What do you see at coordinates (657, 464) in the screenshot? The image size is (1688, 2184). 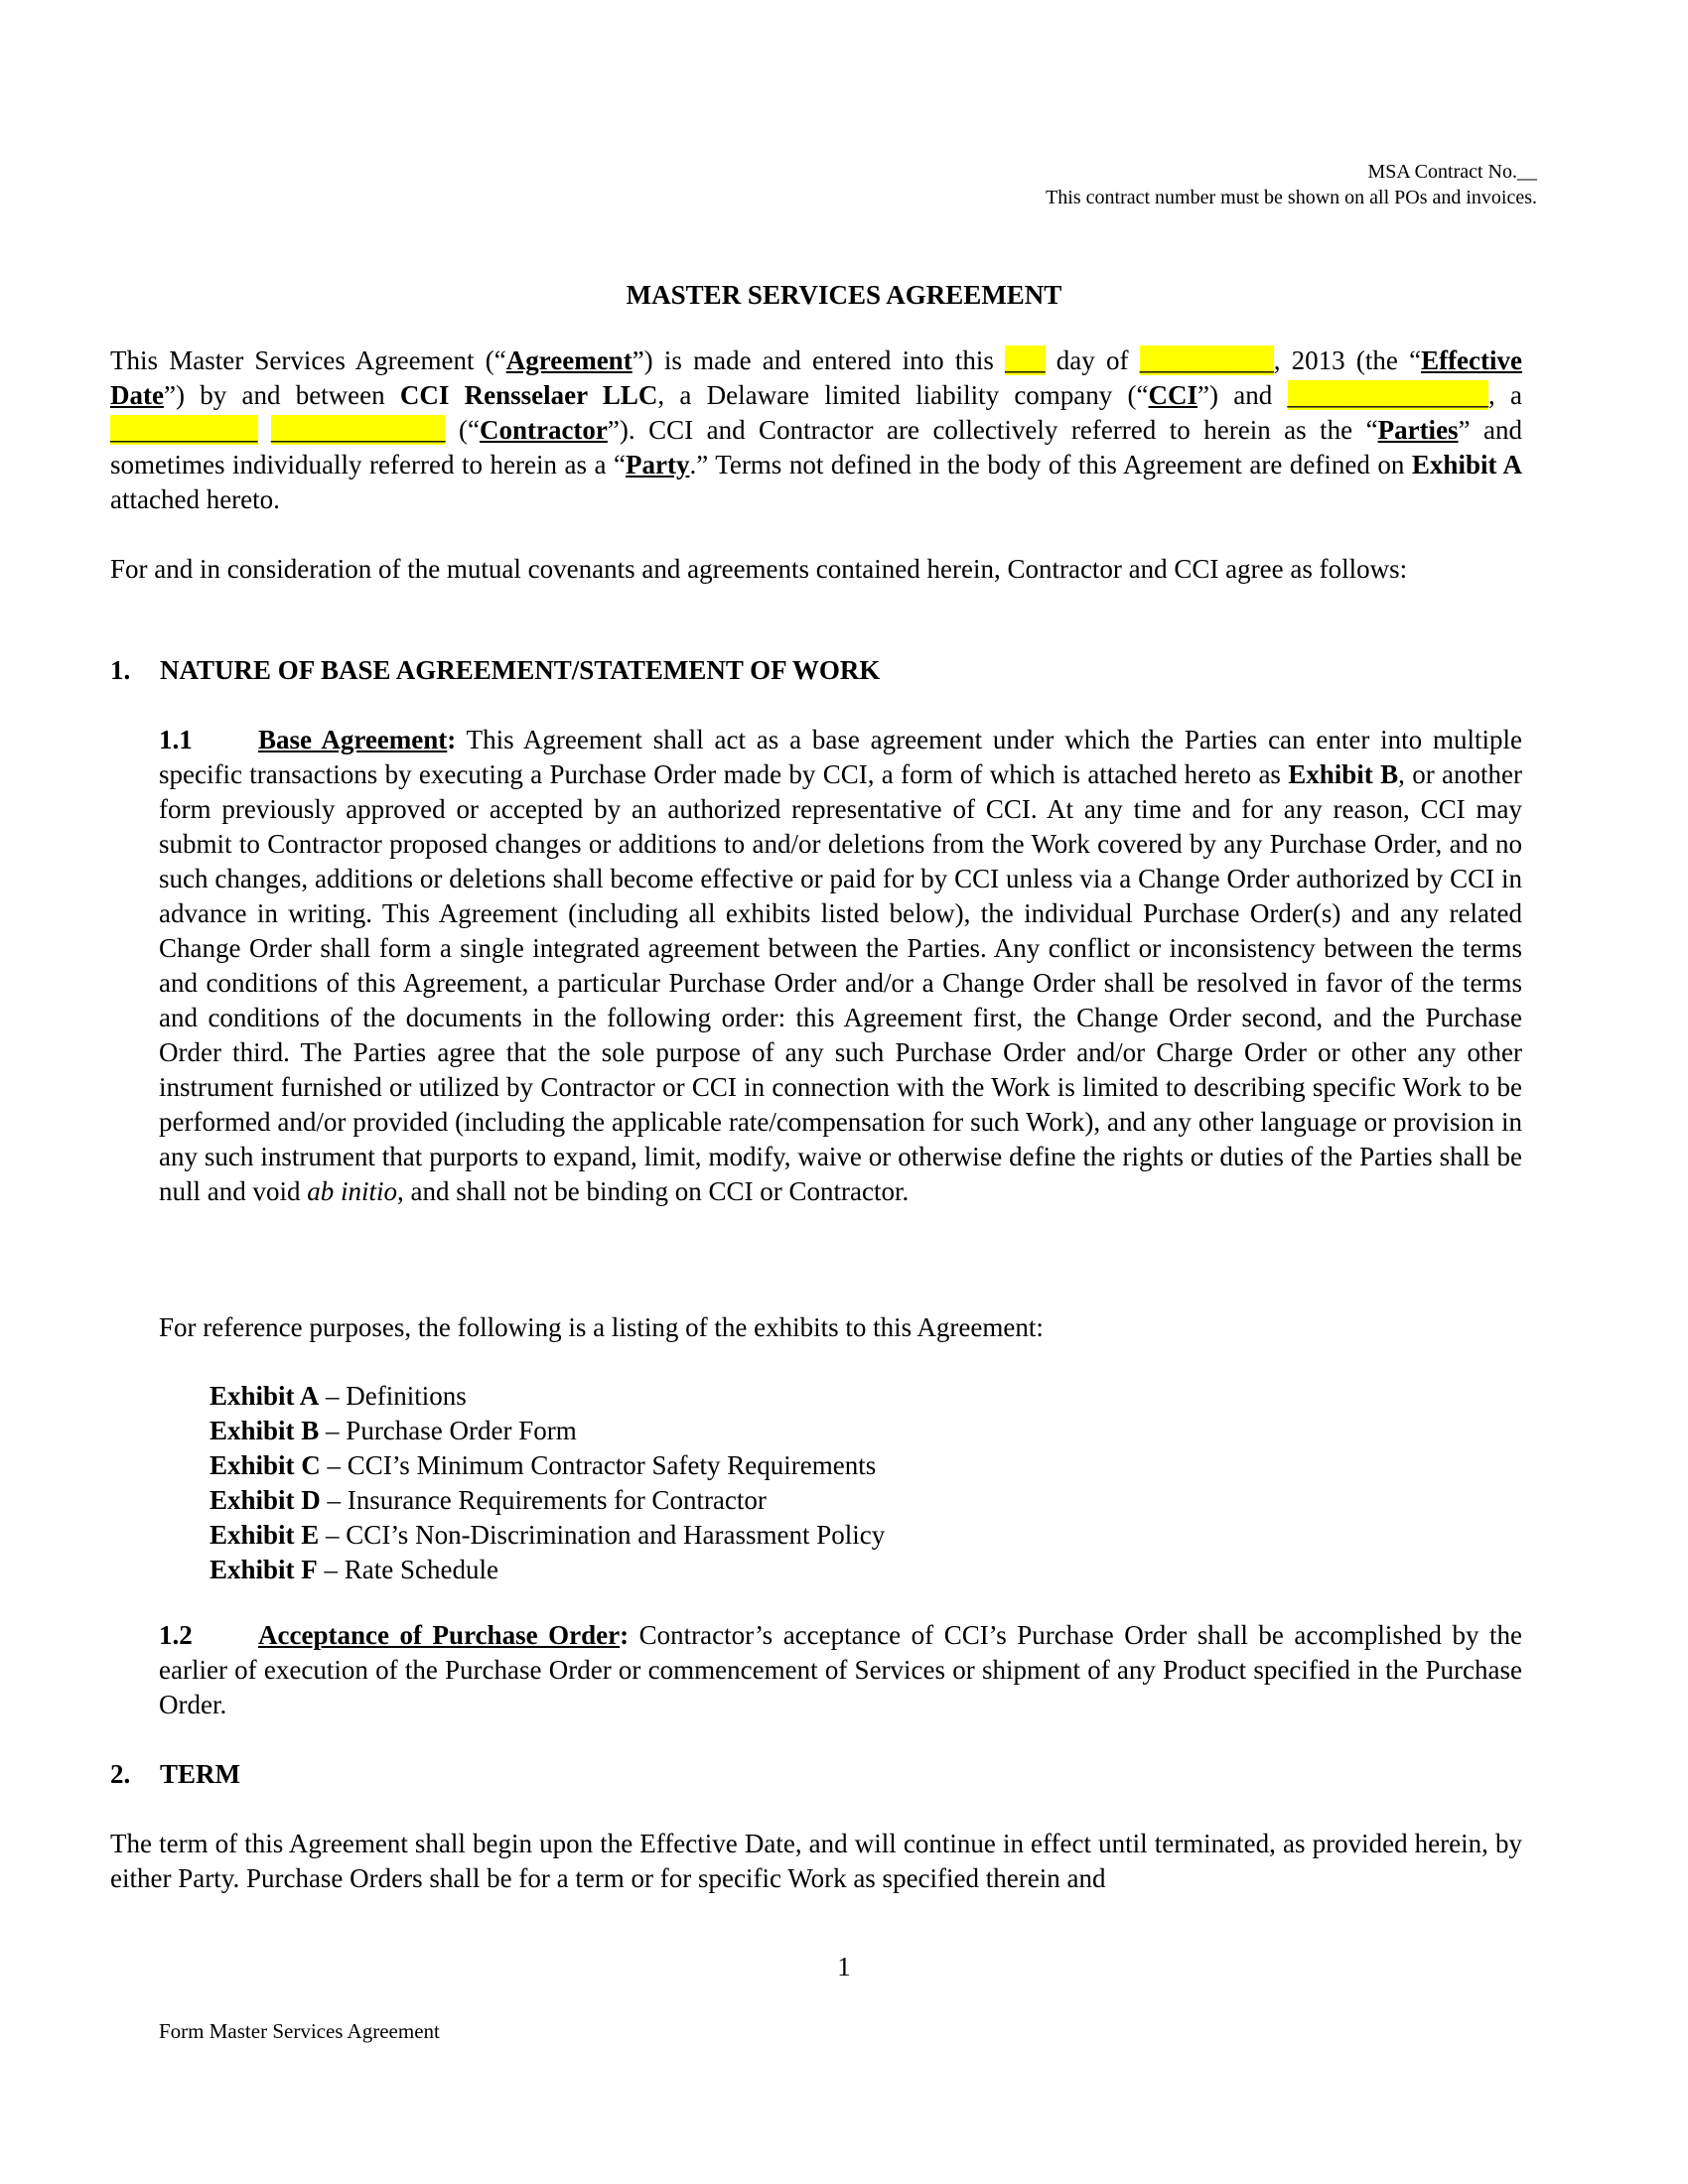 I see `defined-term-party: Party` at bounding box center [657, 464].